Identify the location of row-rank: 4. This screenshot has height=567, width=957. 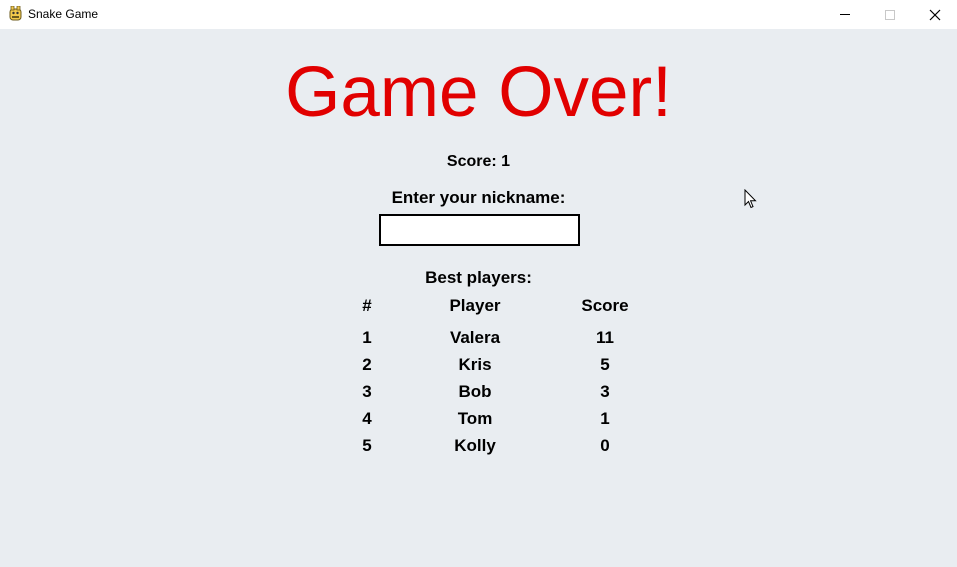
(367, 418).